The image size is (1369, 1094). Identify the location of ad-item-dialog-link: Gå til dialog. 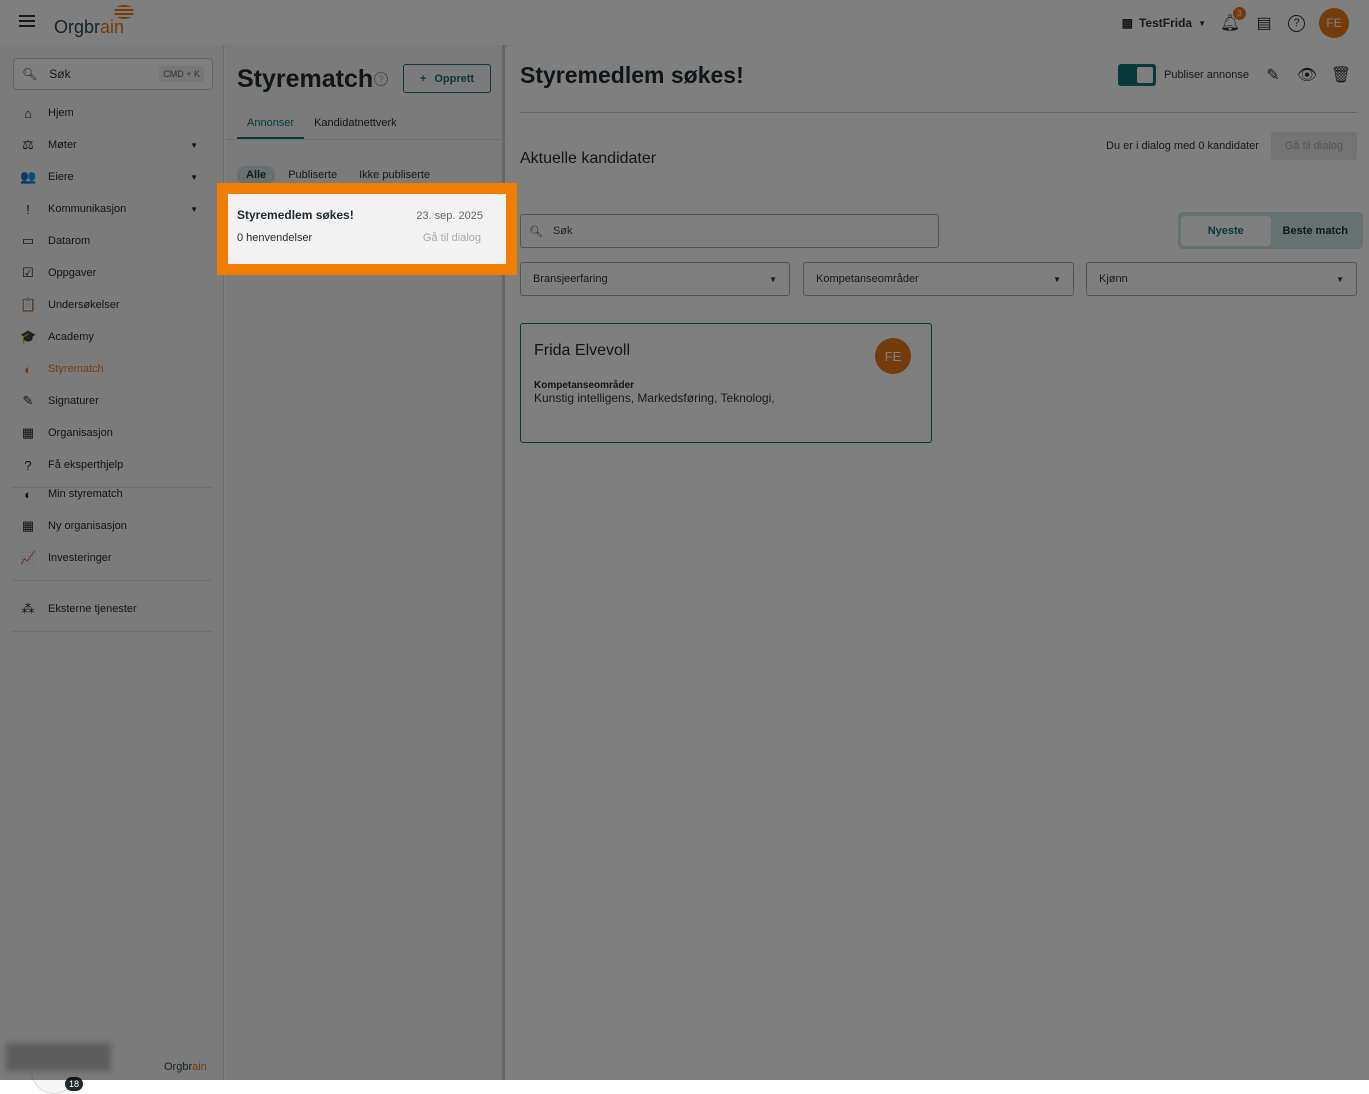
(452, 238).